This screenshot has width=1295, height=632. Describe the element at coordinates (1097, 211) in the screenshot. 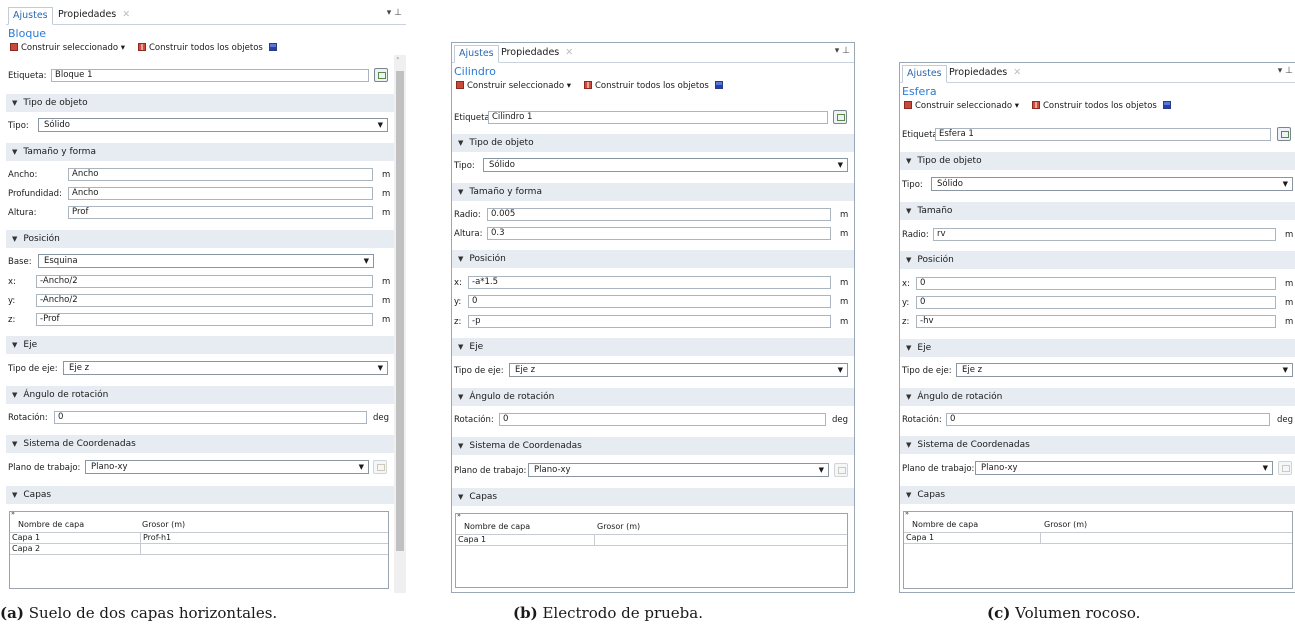

I see `section-size: ▼ Tamaño` at that location.